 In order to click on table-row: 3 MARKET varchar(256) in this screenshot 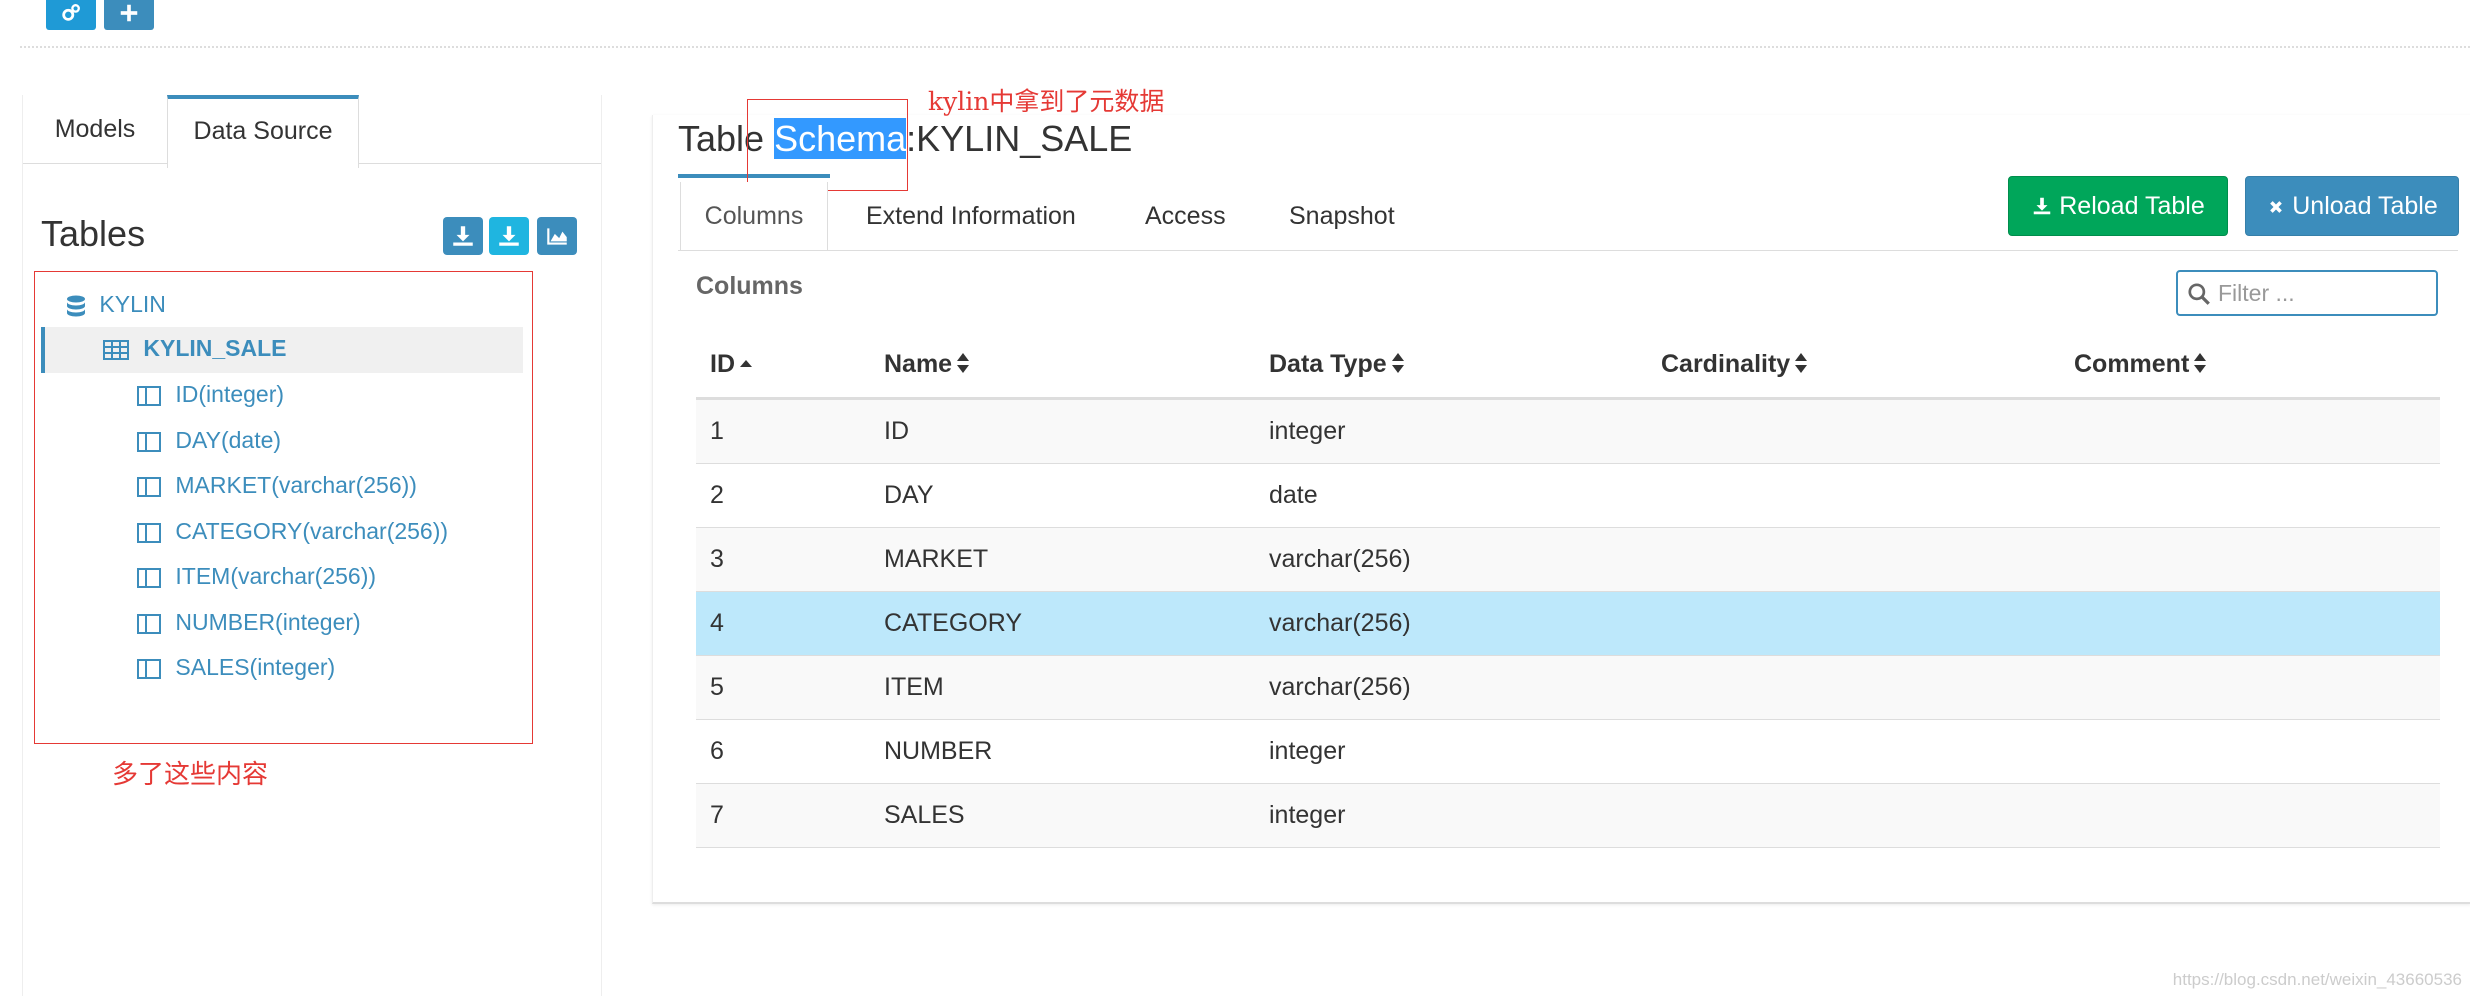, I will do `click(1568, 559)`.